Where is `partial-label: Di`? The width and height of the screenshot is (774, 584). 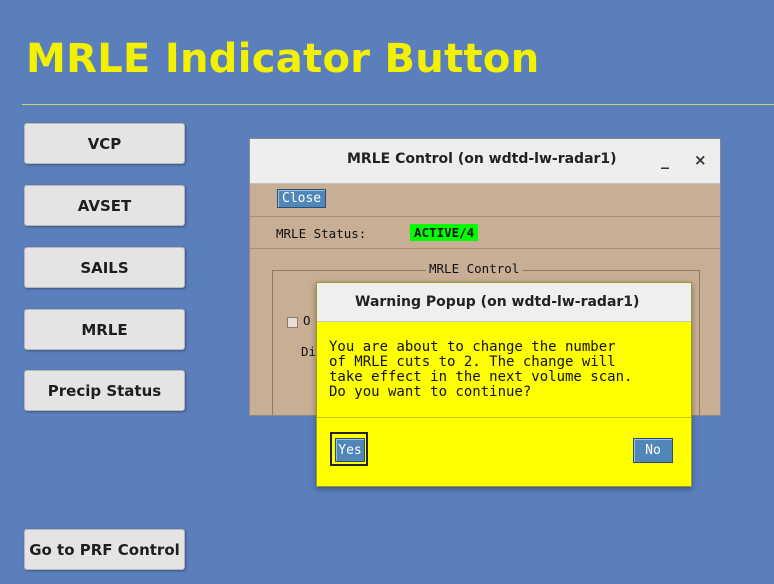 partial-label: Di is located at coordinates (309, 351).